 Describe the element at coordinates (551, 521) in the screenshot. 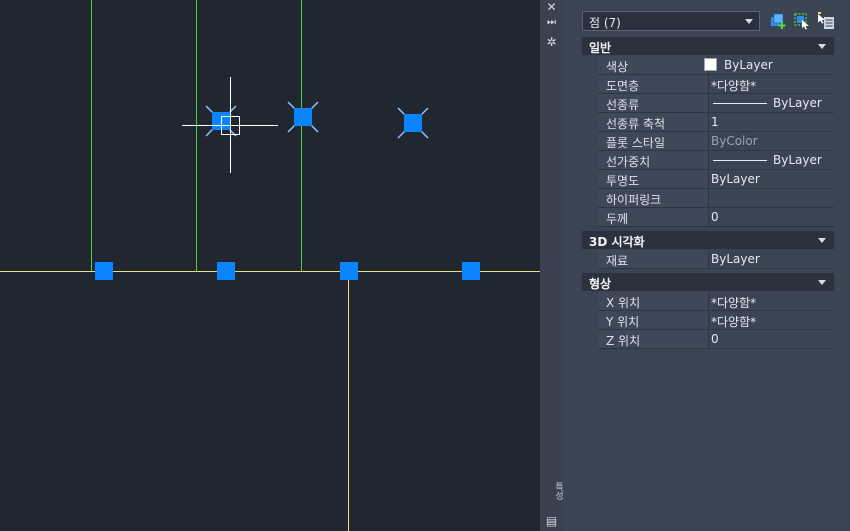

I see `panel-icon: ▤` at that location.